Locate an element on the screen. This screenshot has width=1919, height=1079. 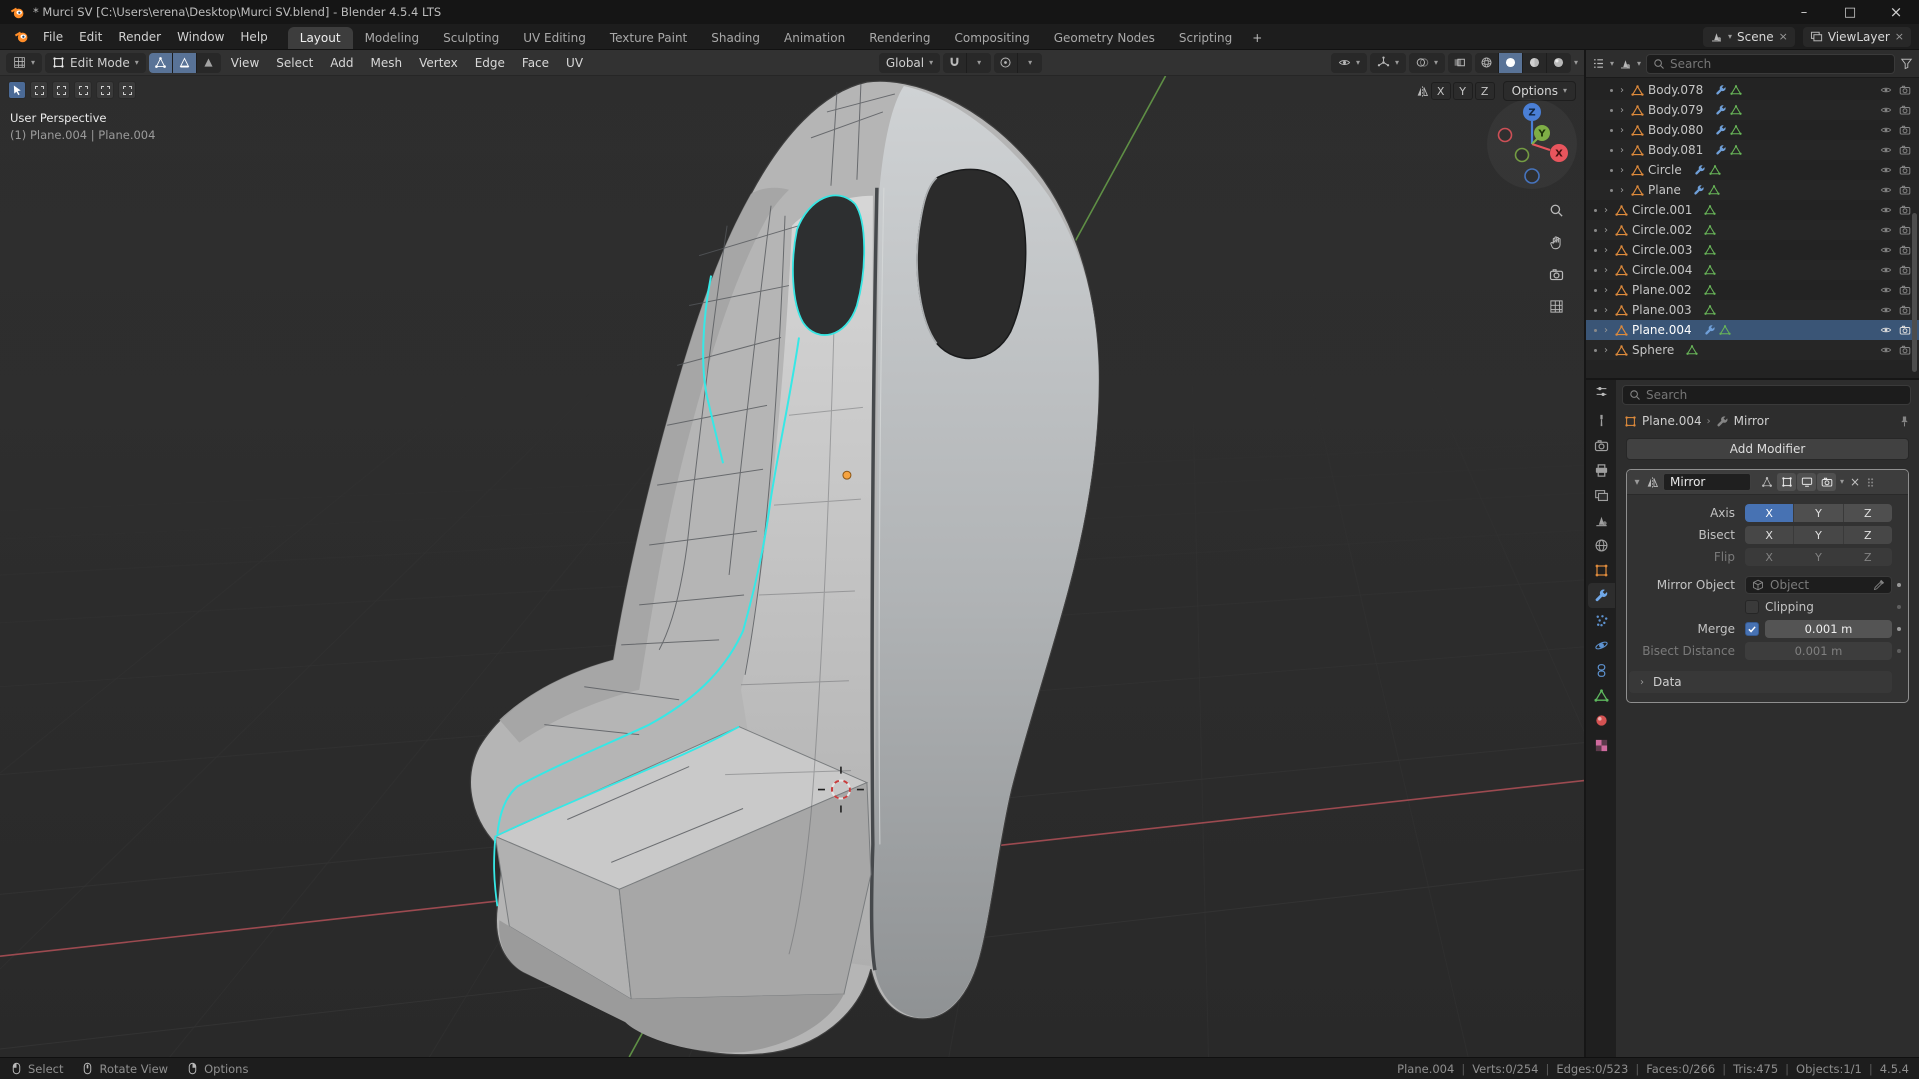
material-shading-button is located at coordinates (1534, 62).